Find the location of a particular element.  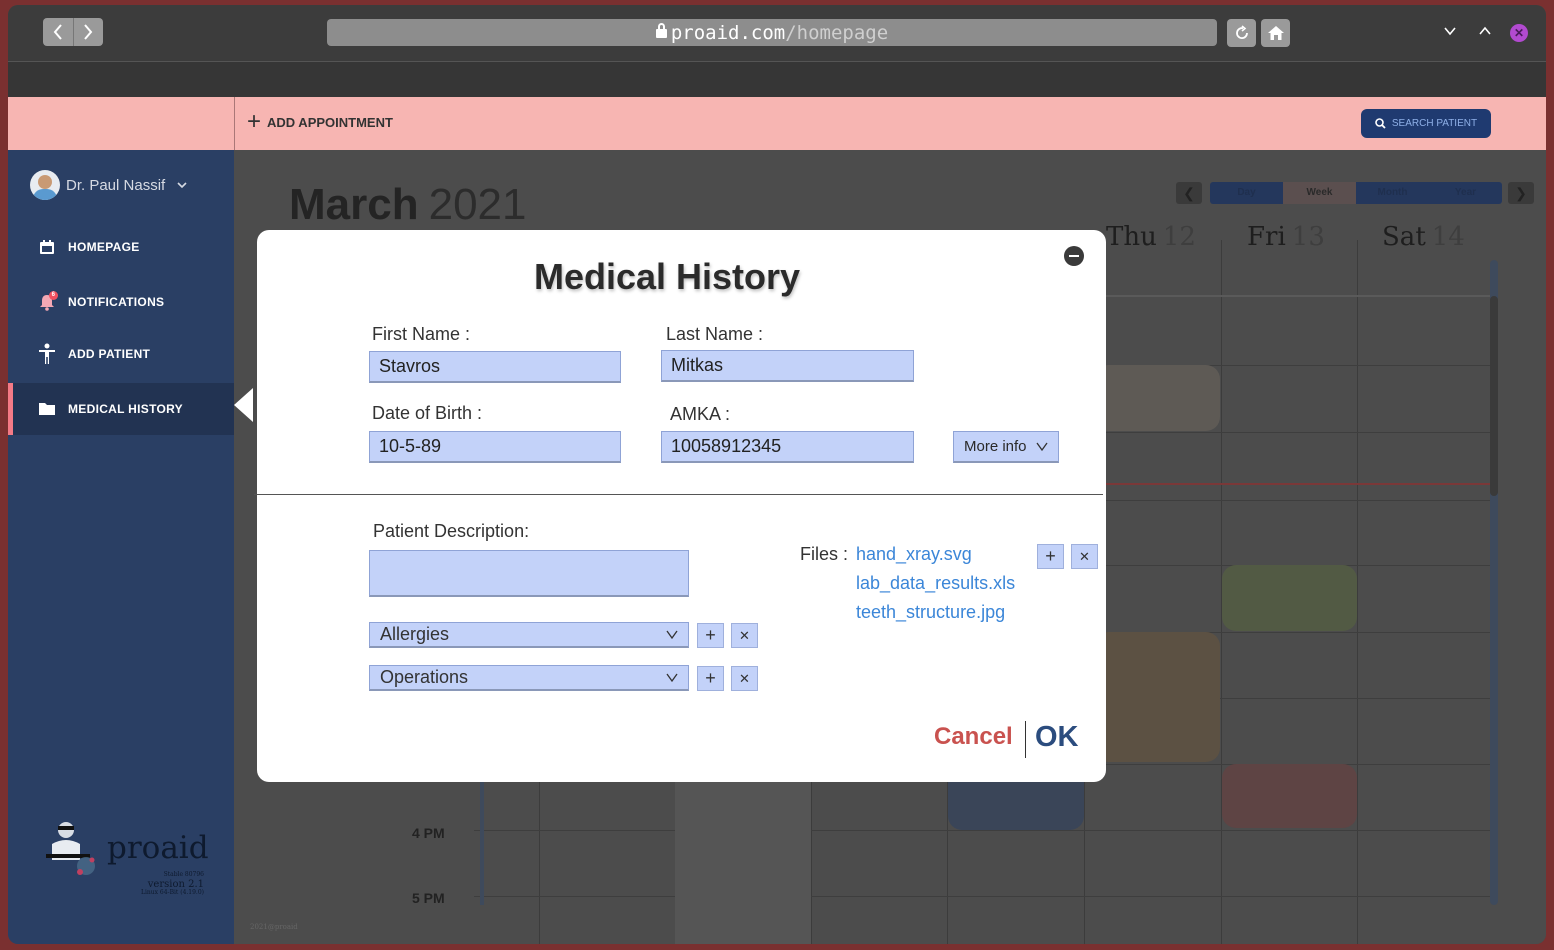

add-allergy-button: + is located at coordinates (710, 635).